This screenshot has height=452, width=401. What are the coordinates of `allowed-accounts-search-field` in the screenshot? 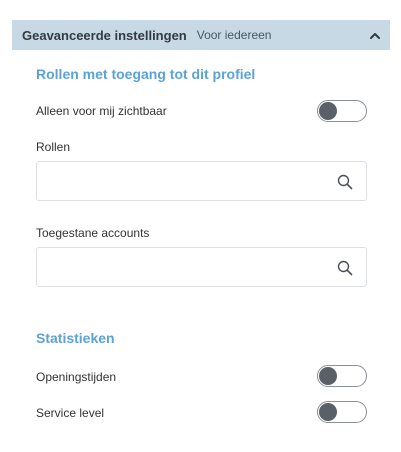 It's located at (201, 267).